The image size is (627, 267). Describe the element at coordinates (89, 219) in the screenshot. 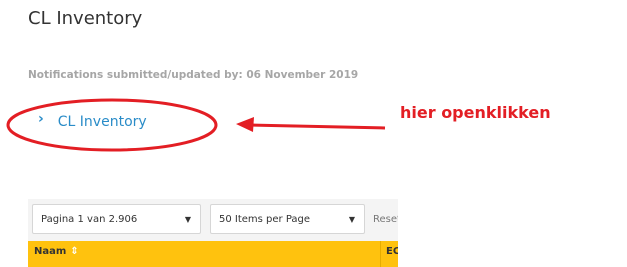

I see `page-select-value: Pagina 1 van 2.906` at that location.